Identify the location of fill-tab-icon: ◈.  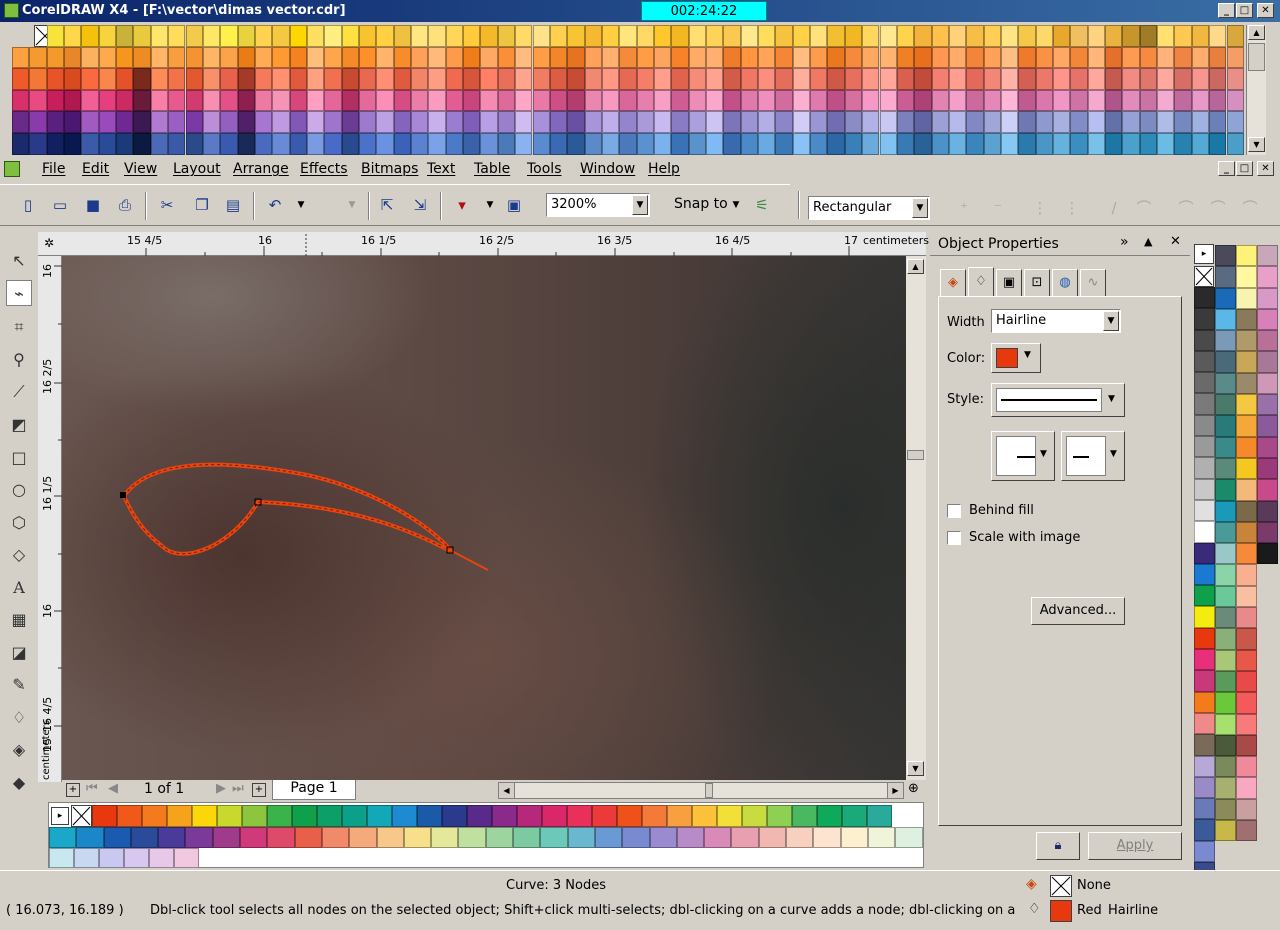
(953, 283).